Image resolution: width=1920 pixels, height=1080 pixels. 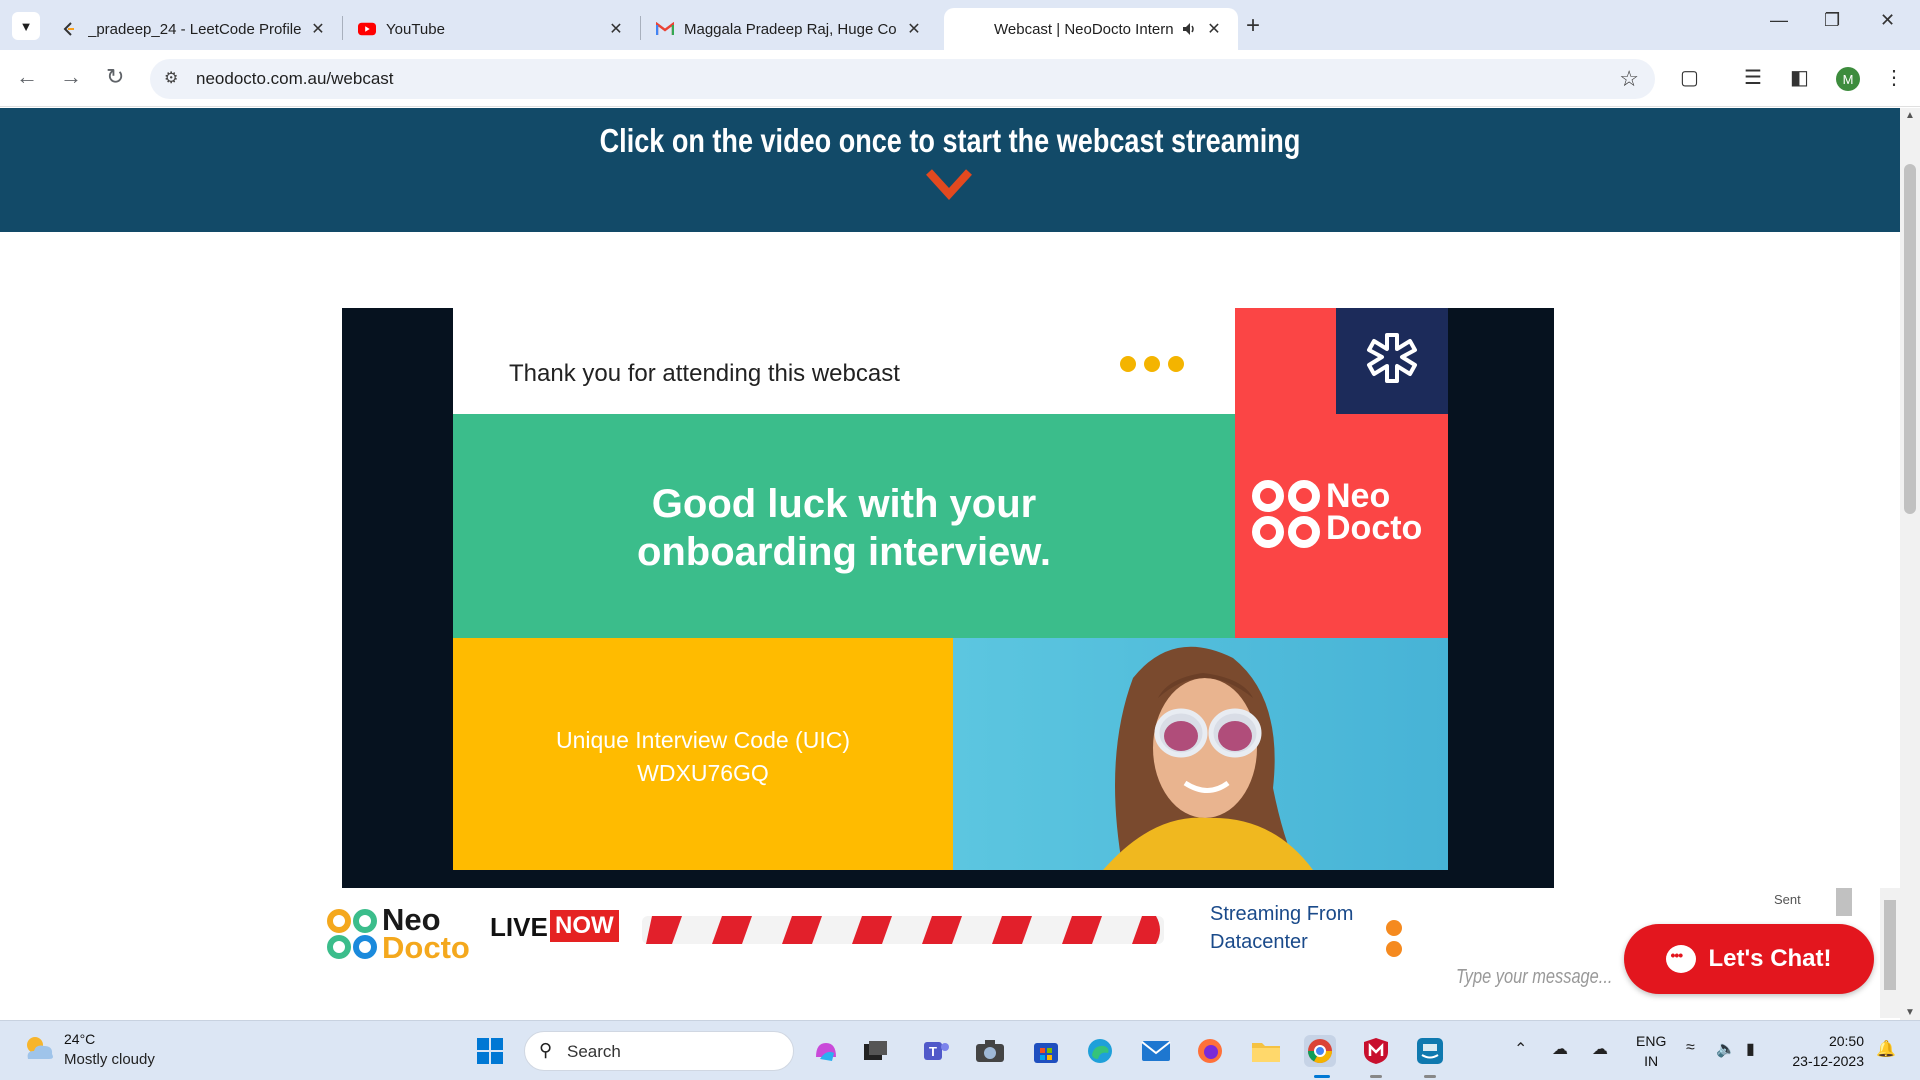 I want to click on teams-icon: T, so click(x=936, y=1051).